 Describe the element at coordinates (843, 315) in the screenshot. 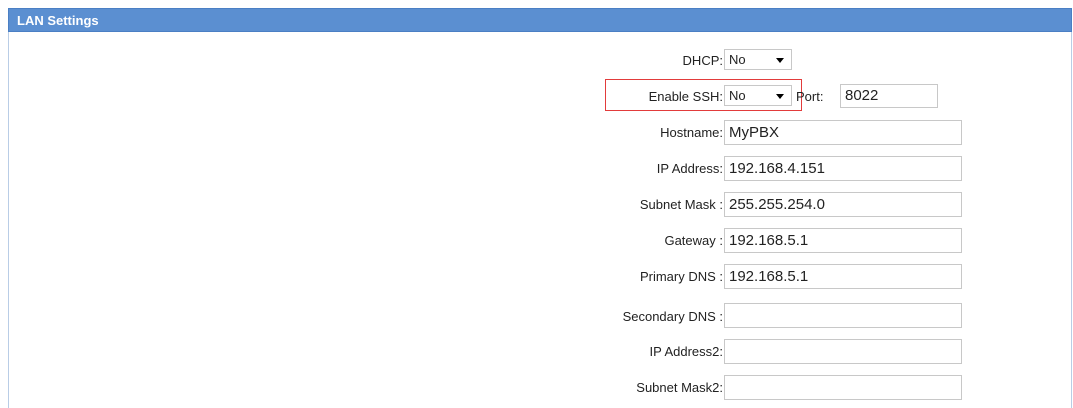

I see `secondary-dns-input` at that location.